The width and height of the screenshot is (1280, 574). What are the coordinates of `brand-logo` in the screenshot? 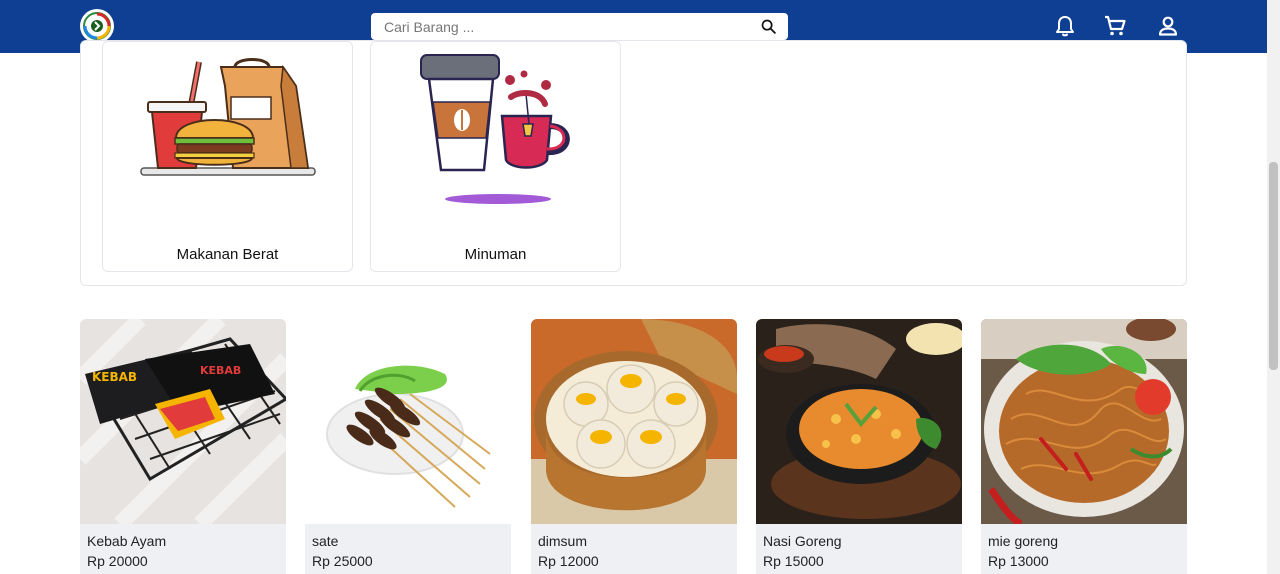 It's located at (97, 26).